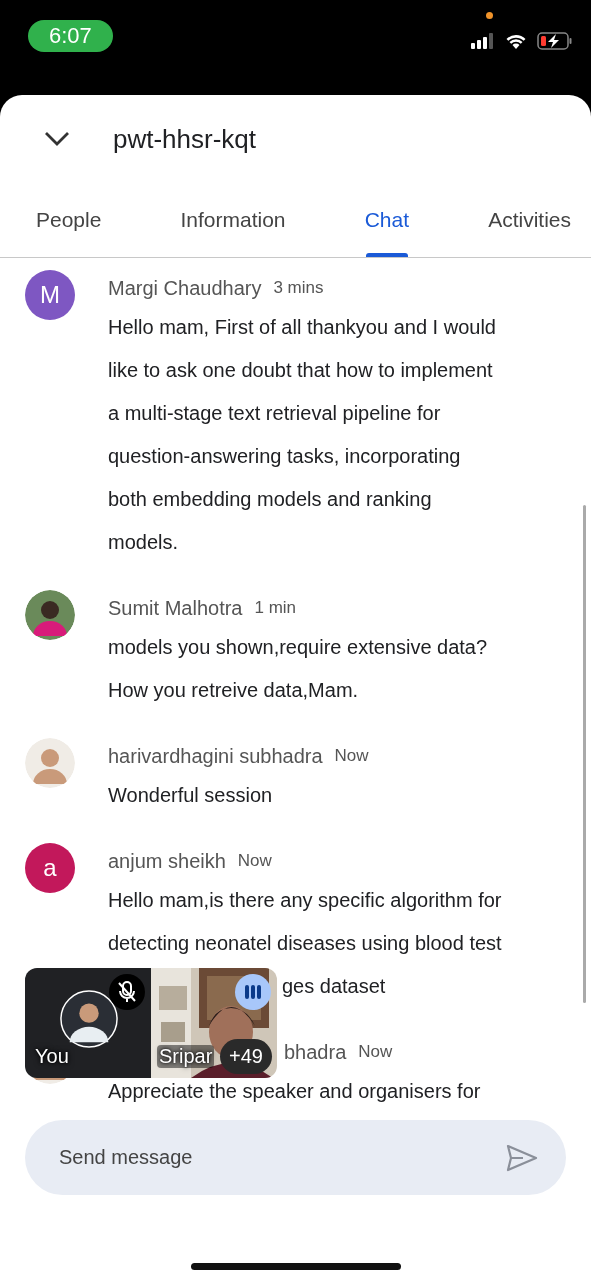 The height and width of the screenshot is (1280, 591). Describe the element at coordinates (57, 139) in the screenshot. I see `collapse-icon` at that location.